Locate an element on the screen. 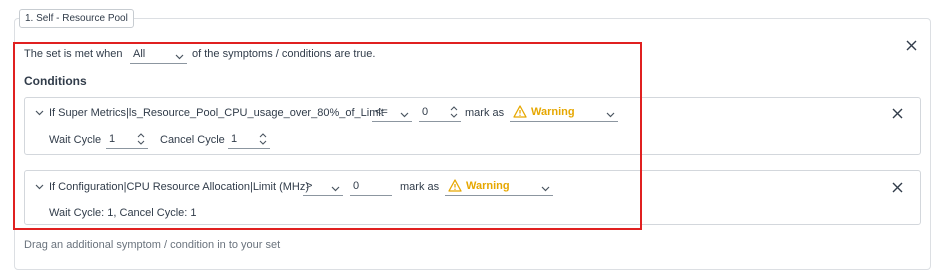 The image size is (940, 270). condition-1-operator-select: <= is located at coordinates (392, 113).